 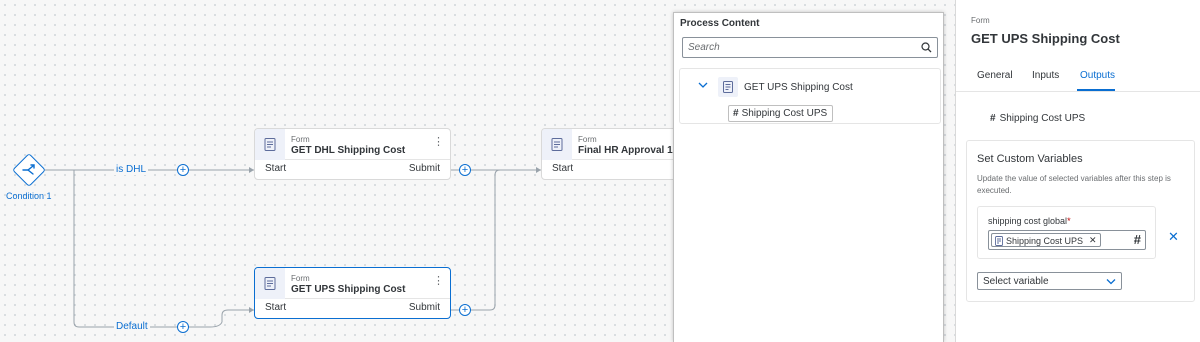 I want to click on wire-label-is-dhl: is DHL, so click(x=131, y=169).